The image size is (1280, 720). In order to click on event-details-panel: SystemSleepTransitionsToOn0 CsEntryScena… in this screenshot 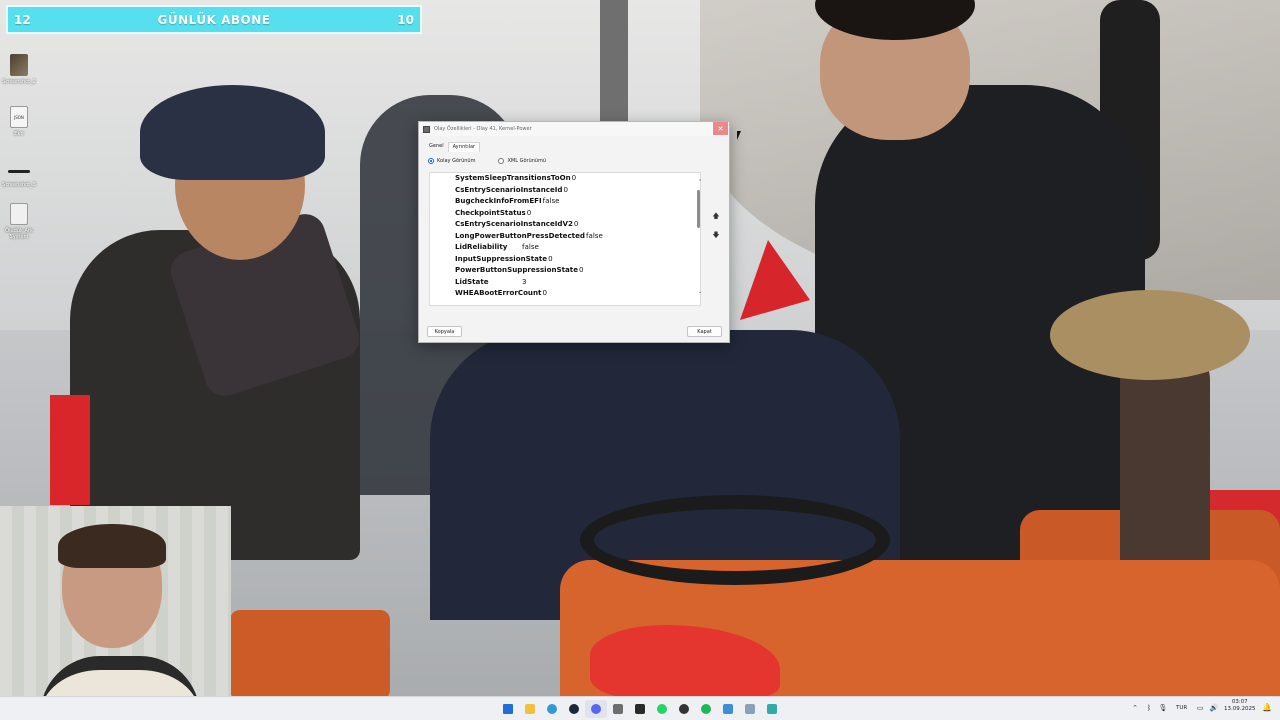, I will do `click(565, 239)`.